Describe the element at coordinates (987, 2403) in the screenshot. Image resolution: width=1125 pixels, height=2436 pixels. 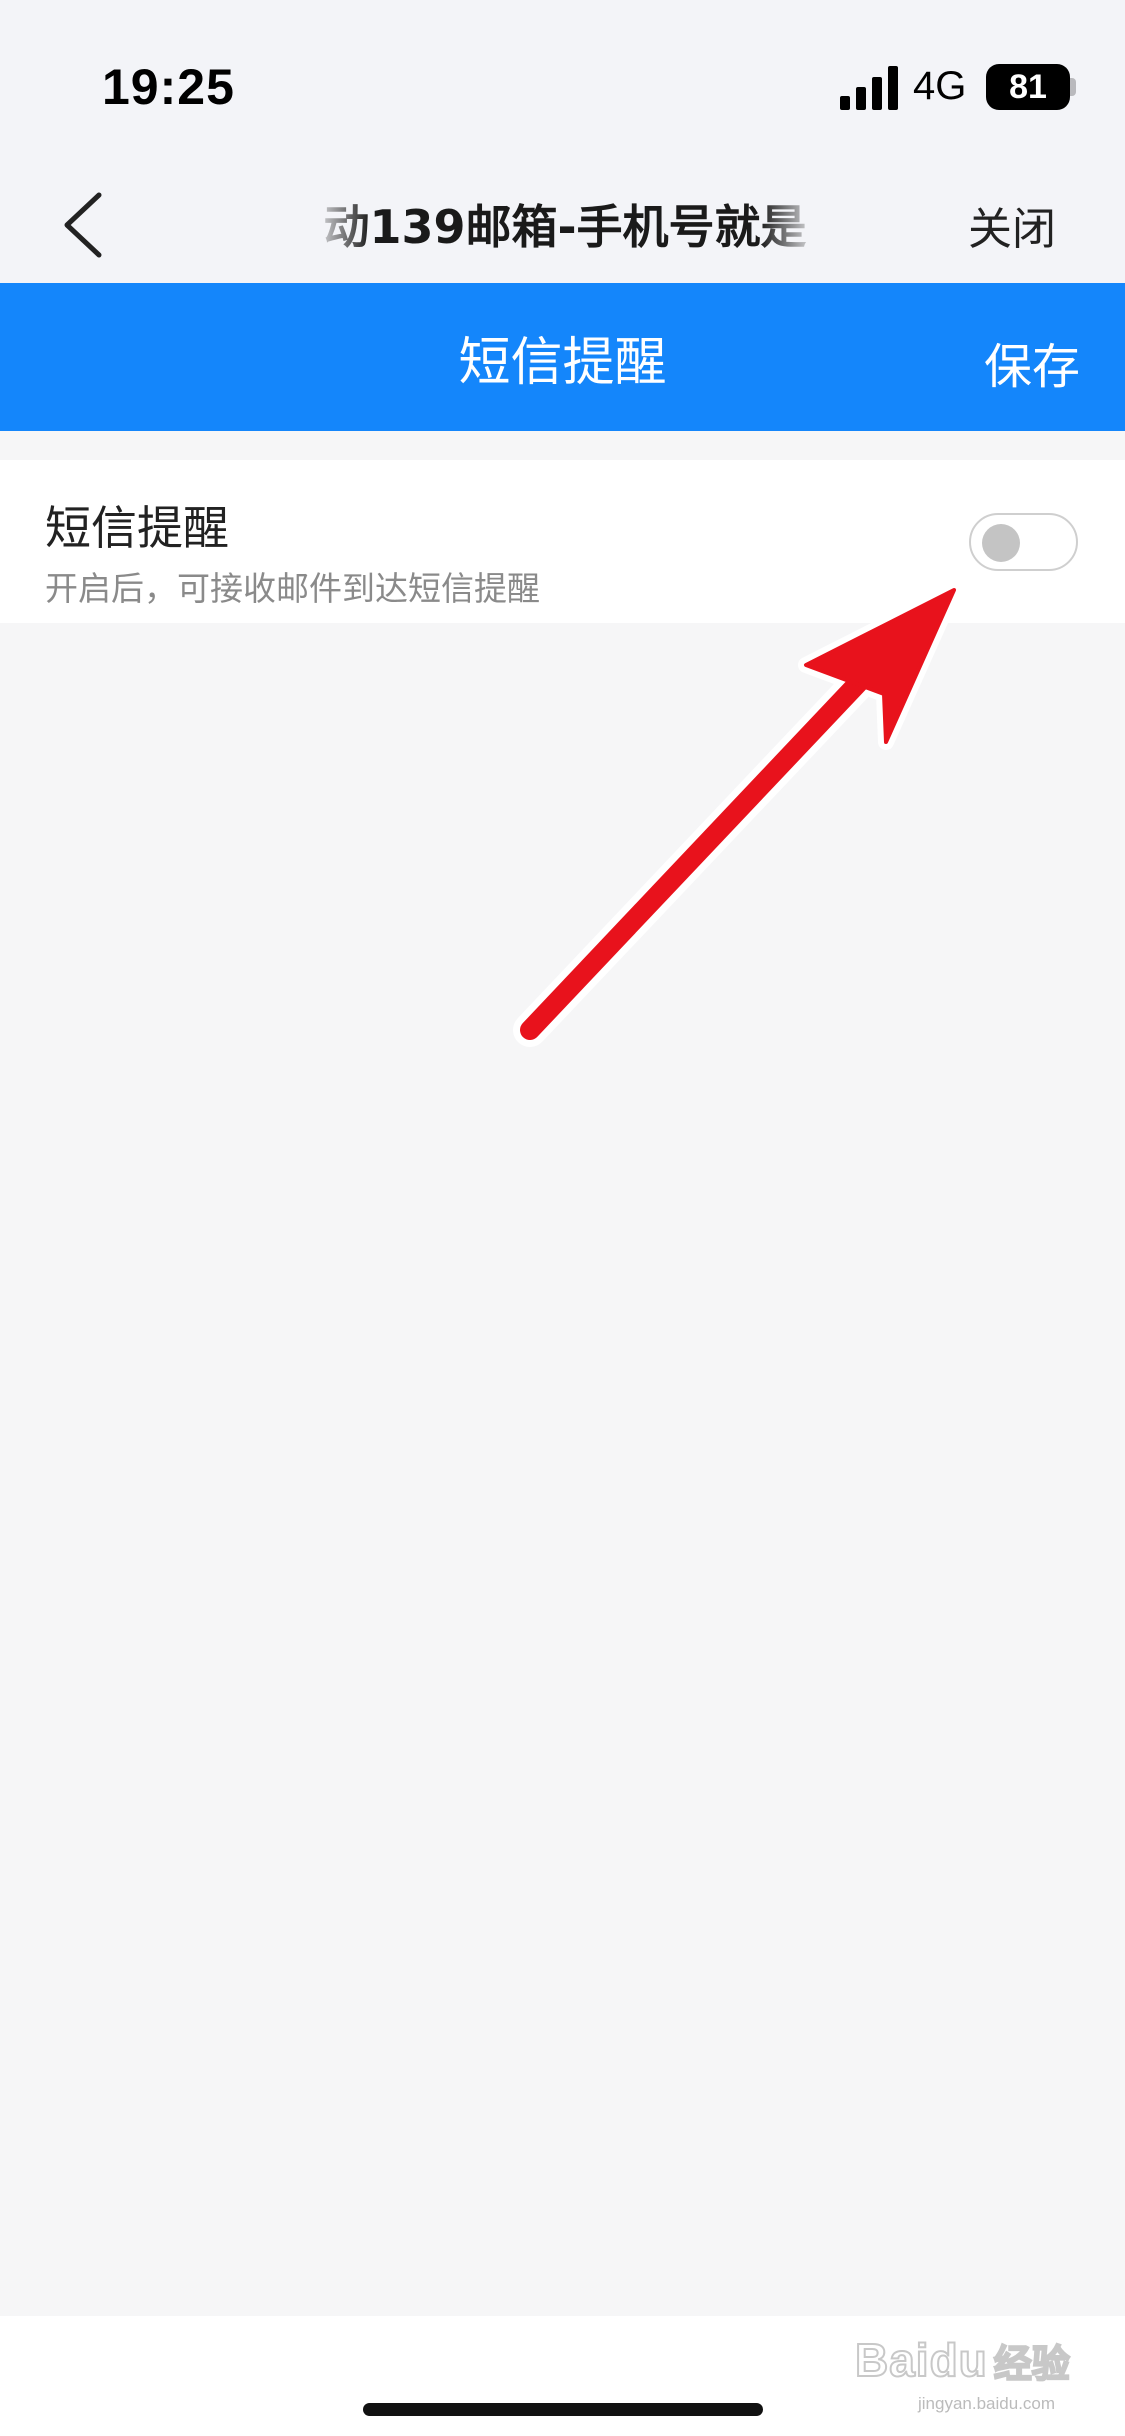
I see `watermark-domain: jingyan.baidu.com` at that location.